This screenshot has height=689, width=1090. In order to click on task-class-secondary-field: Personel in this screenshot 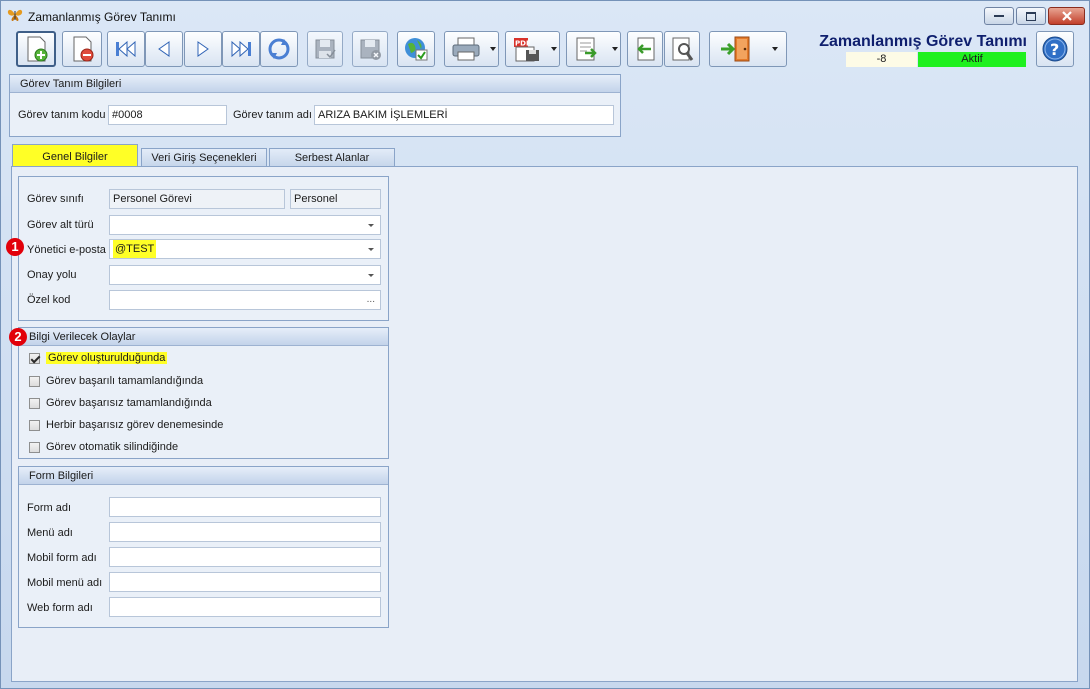, I will do `click(335, 199)`.